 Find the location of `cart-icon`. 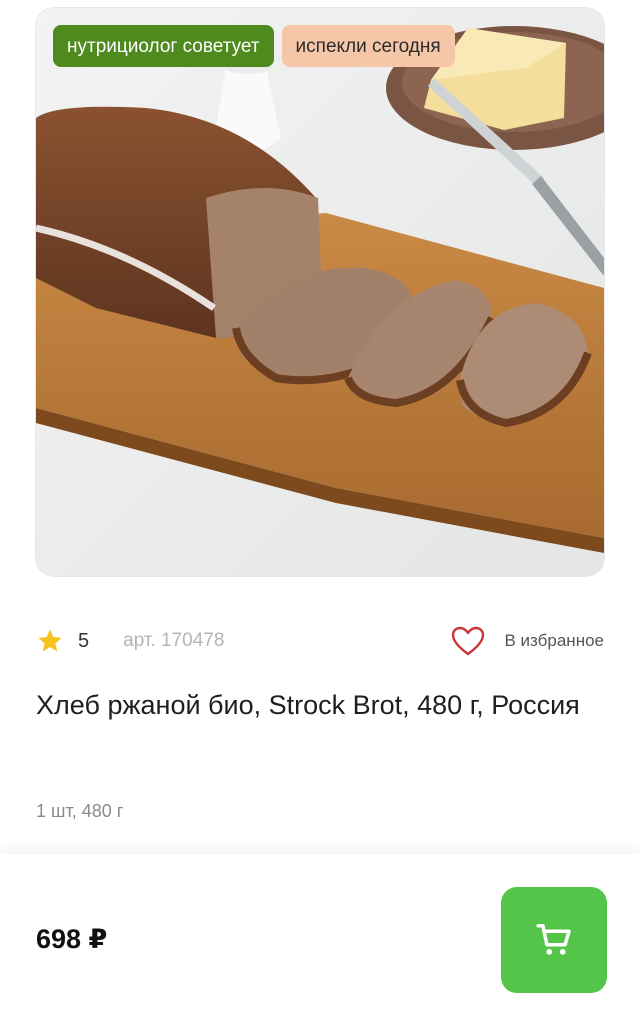

cart-icon is located at coordinates (553, 939).